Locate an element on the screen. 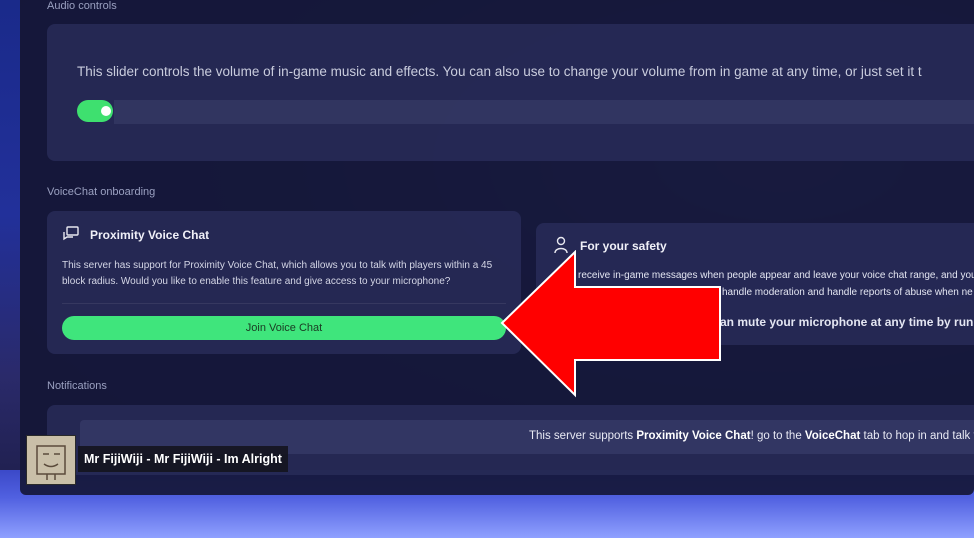 The image size is (974, 538). album-face-icon is located at coordinates (51, 462).